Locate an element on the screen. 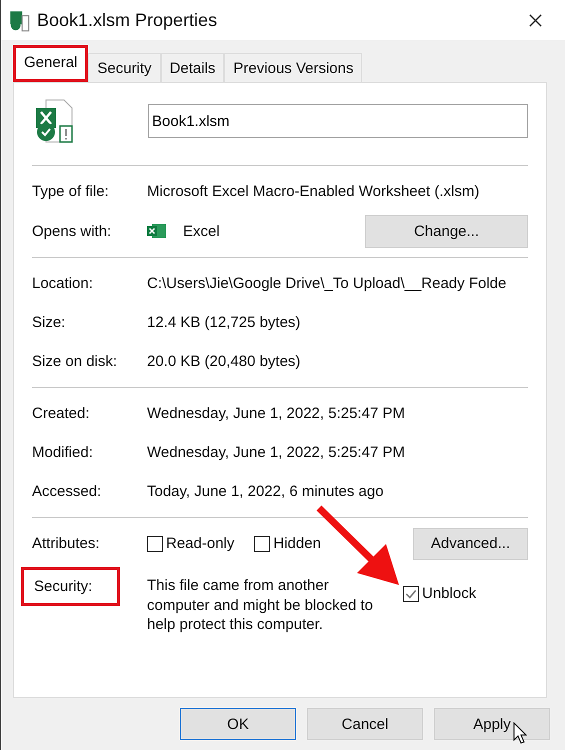  dialog-button: Cancel is located at coordinates (365, 724).